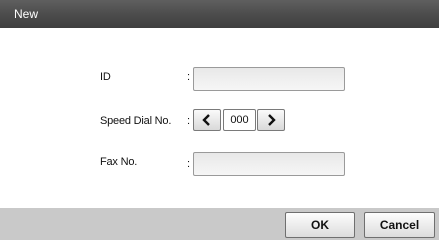 This screenshot has height=240, width=439. I want to click on speed-dial-colon: :, so click(189, 121).